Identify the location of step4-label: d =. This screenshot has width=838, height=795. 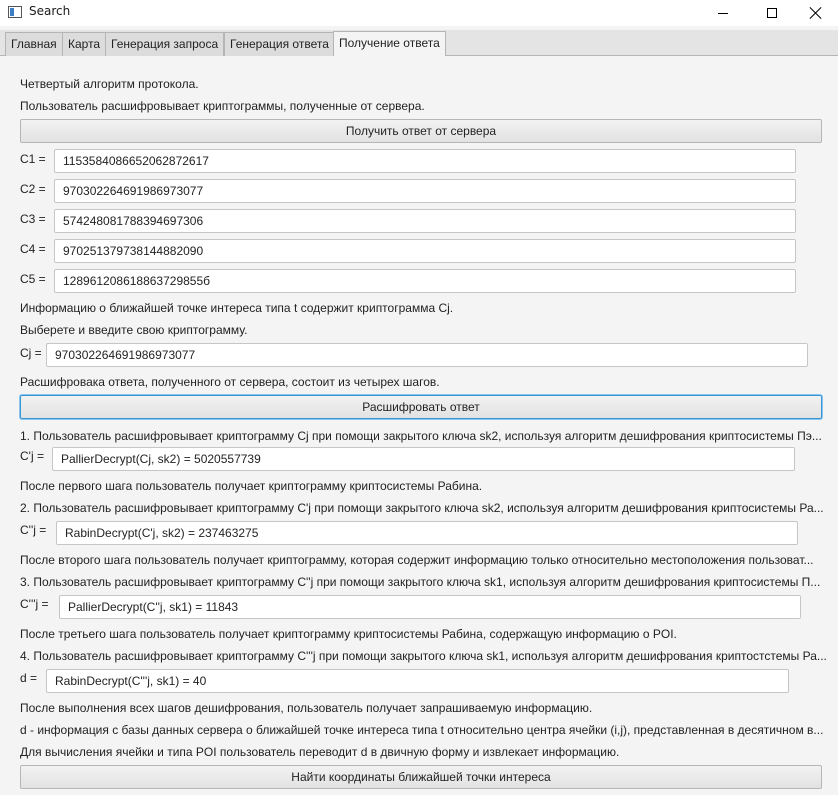
(29, 678).